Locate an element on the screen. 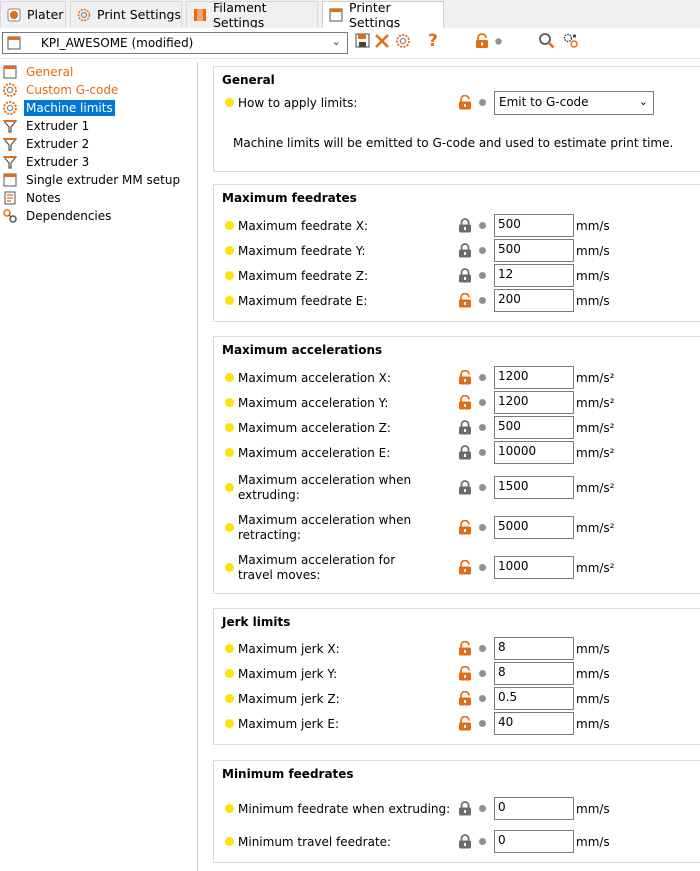  min-travel-feedrate-input: 0 is located at coordinates (534, 841).